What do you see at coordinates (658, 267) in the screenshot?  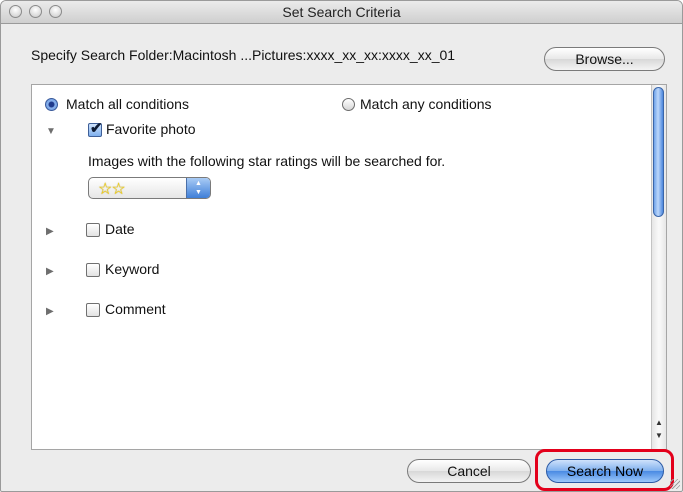 I see `vertical-scrollbar: ▲ ▼` at bounding box center [658, 267].